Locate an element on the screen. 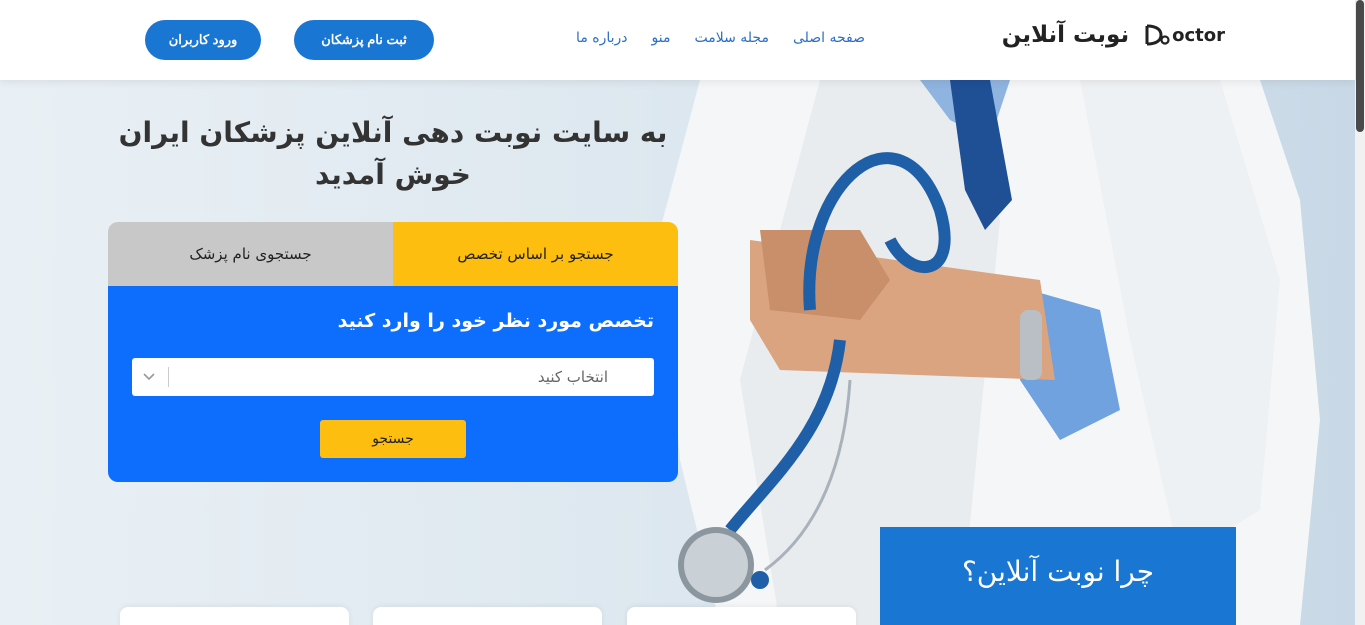  chevron-down-icon is located at coordinates (149, 376).